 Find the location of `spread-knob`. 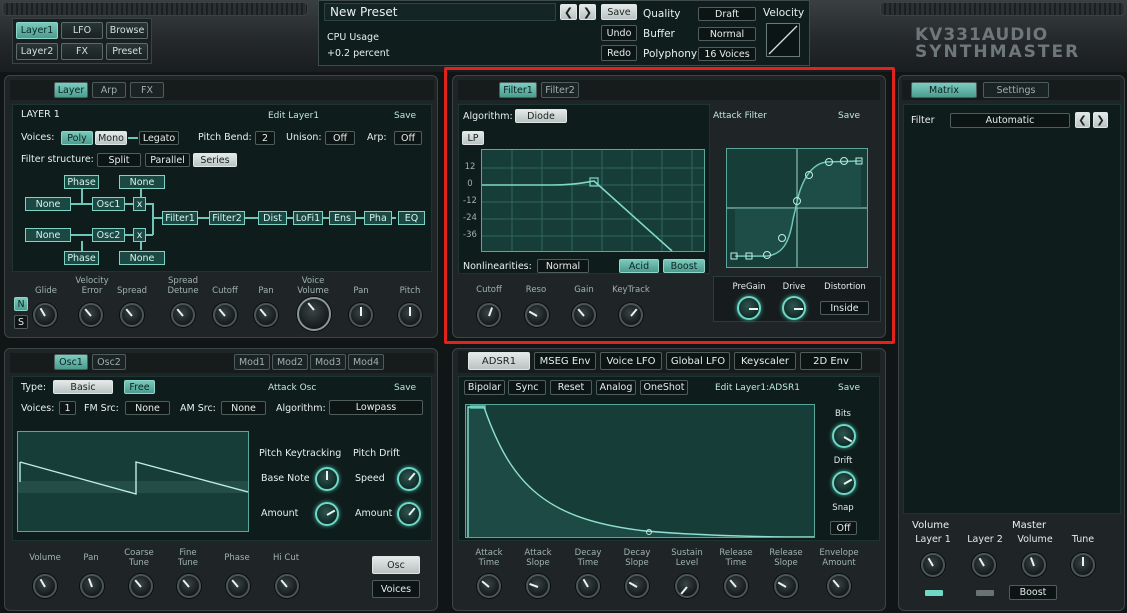

spread-knob is located at coordinates (132, 315).